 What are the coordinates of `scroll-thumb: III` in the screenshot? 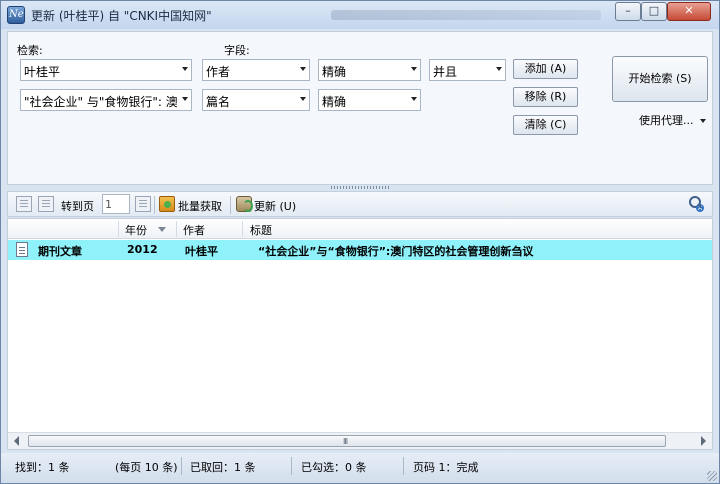 It's located at (347, 441).